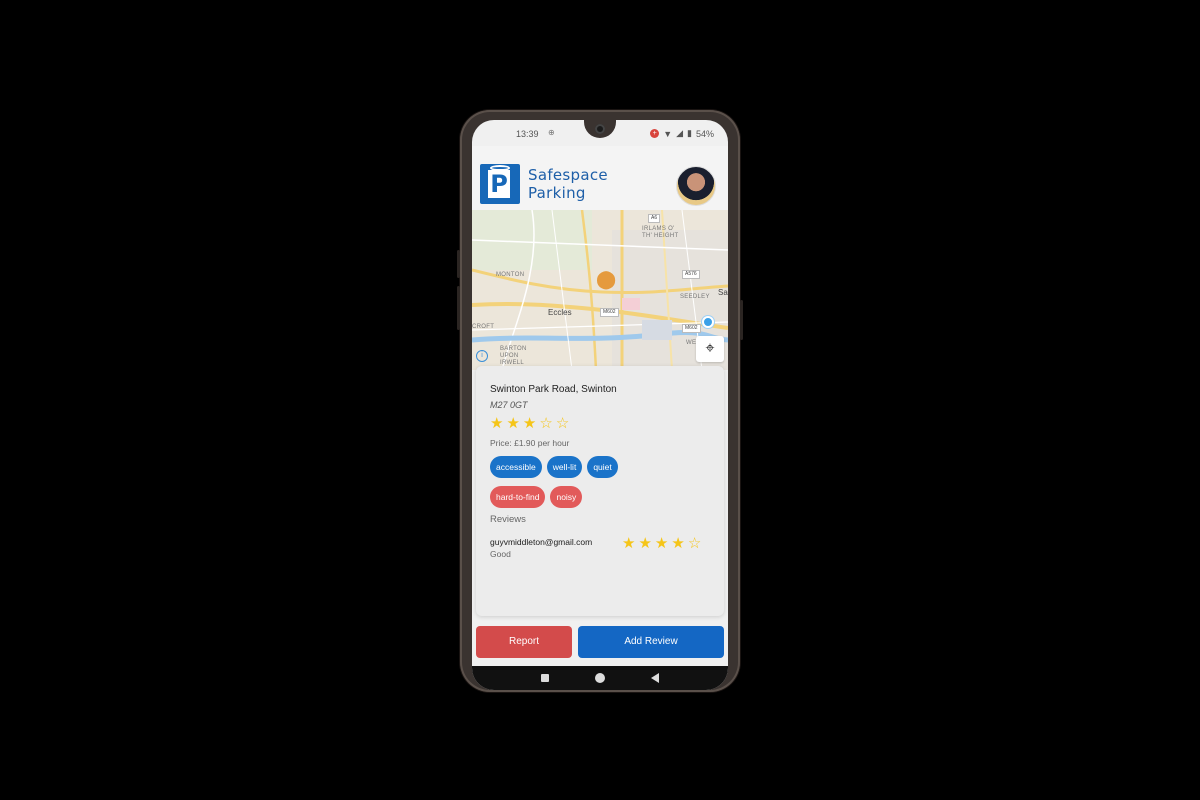 The width and height of the screenshot is (1200, 800). I want to click on volume-button, so click(458, 264).